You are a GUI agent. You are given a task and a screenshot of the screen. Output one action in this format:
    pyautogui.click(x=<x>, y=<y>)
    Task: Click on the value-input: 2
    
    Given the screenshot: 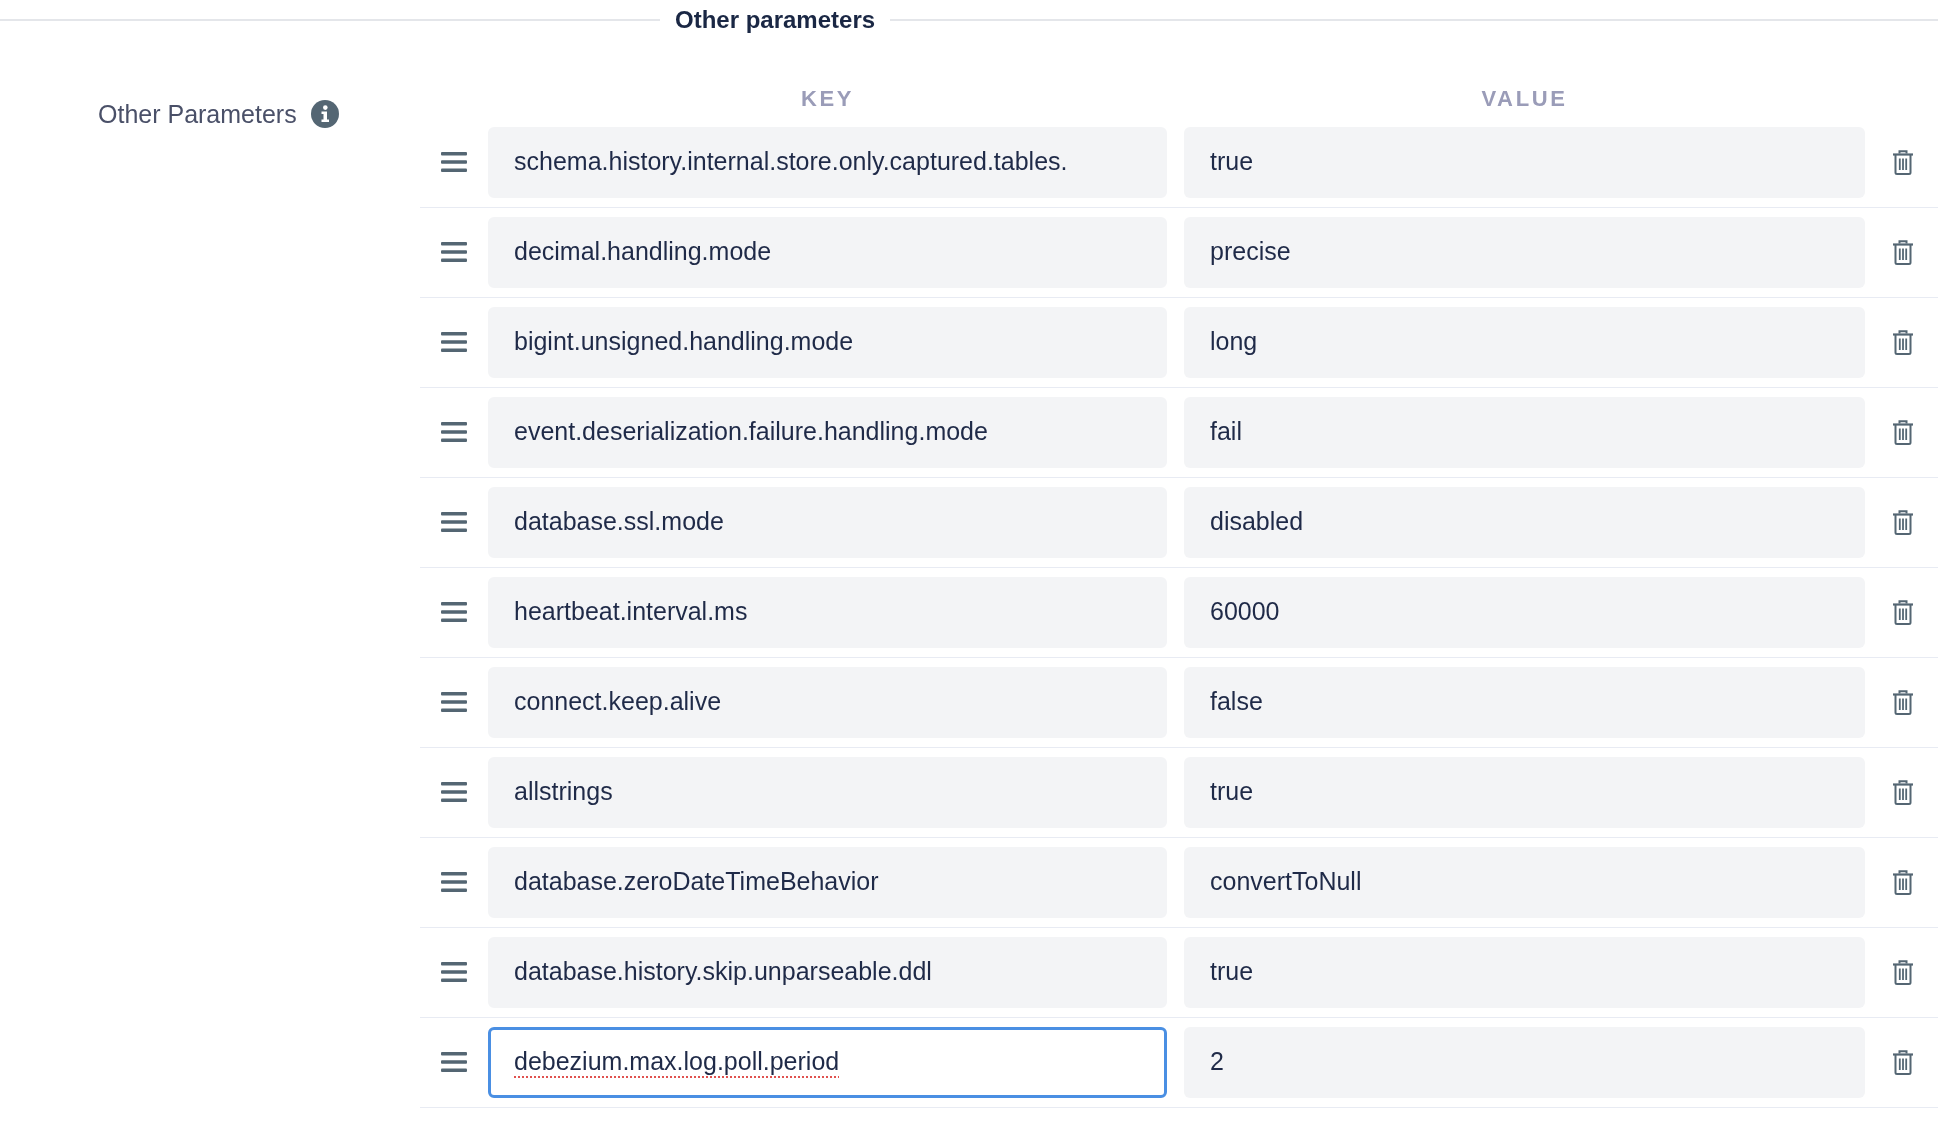 What is the action you would take?
    pyautogui.click(x=1524, y=1062)
    